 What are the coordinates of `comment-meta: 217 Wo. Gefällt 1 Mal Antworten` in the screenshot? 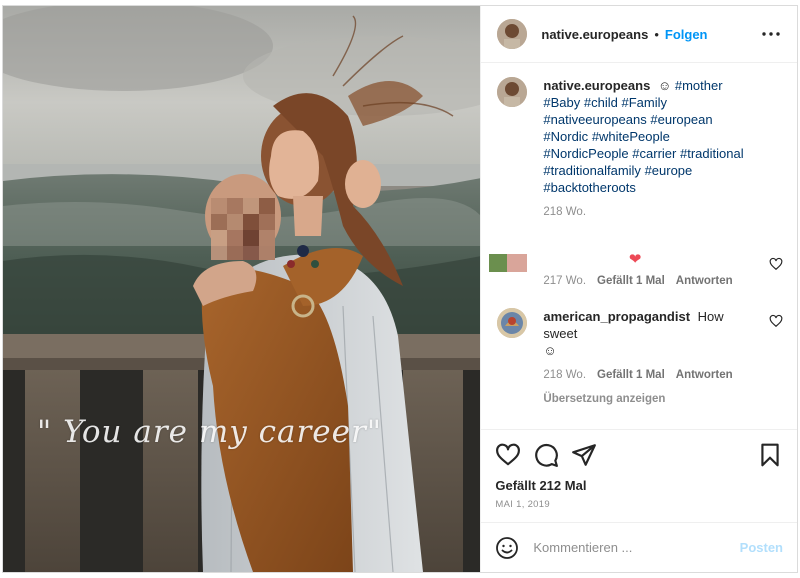 It's located at (650, 281).